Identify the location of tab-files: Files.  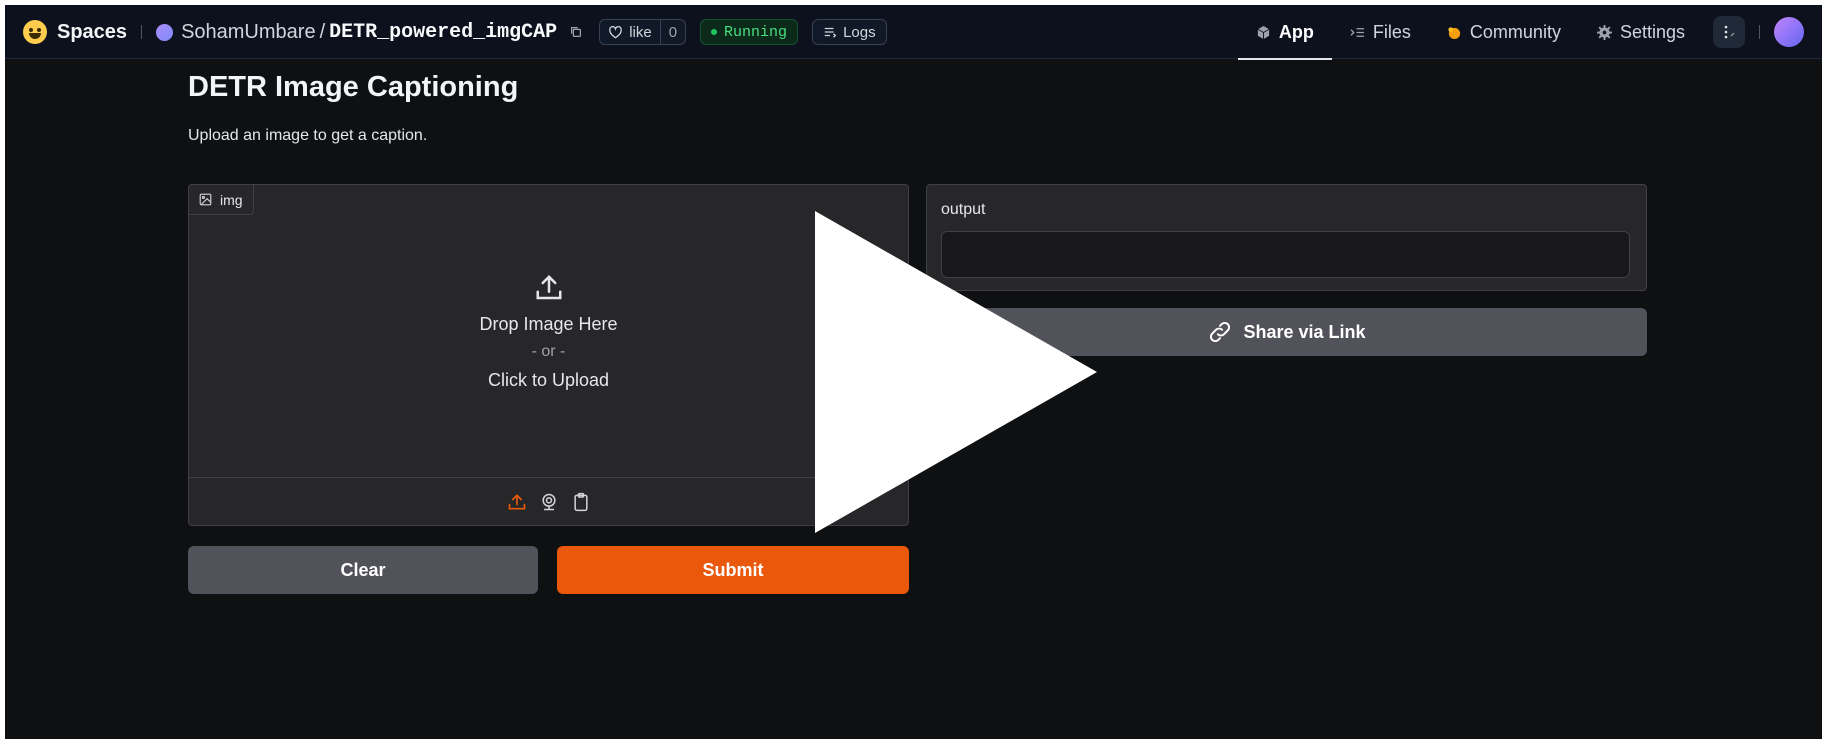
(1380, 32).